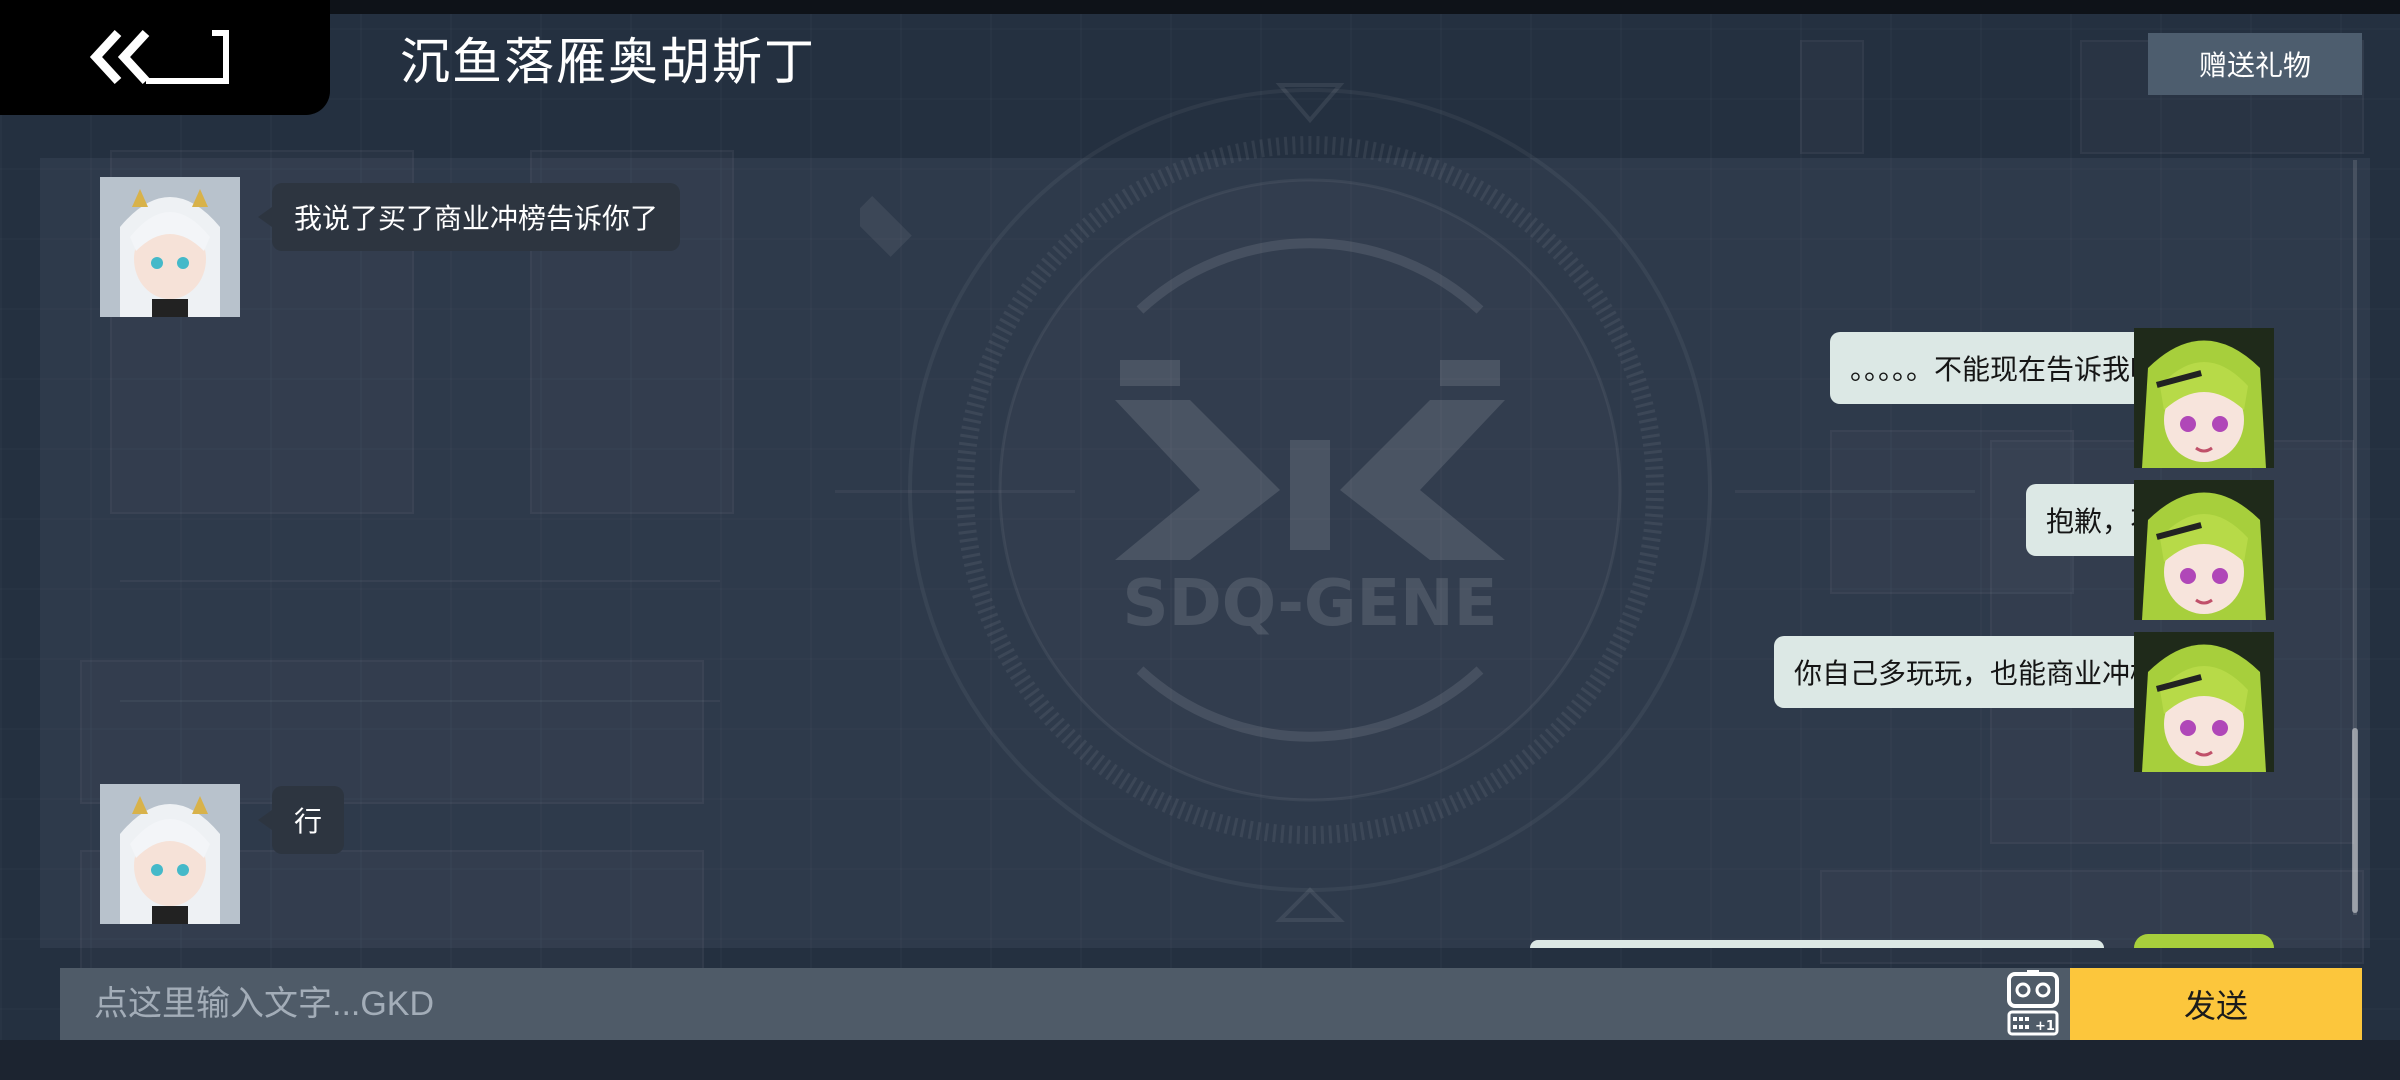 The width and height of the screenshot is (2400, 1080). What do you see at coordinates (301, 820) in the screenshot?
I see `message-bubble: 行` at bounding box center [301, 820].